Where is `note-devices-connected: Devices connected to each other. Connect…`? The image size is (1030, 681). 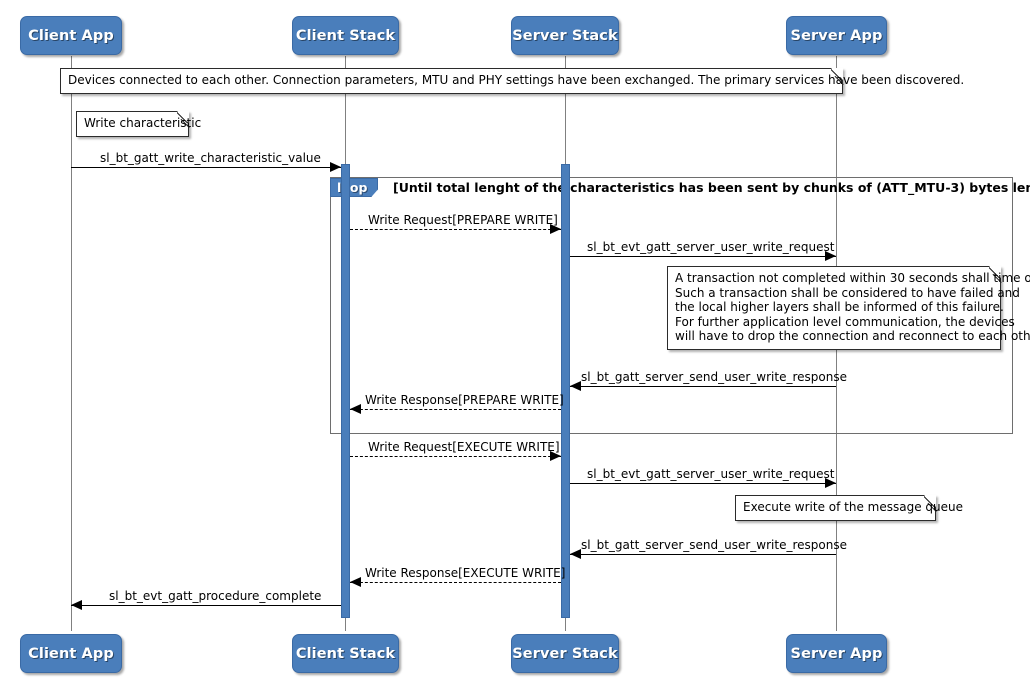
note-devices-connected: Devices connected to each other. Connect… is located at coordinates (512, 81).